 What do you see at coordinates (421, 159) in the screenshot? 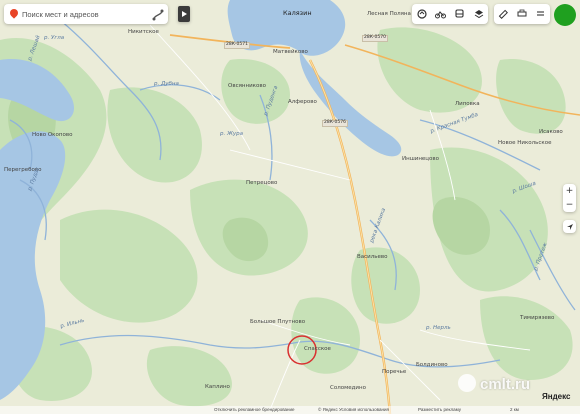
I see `village-label-inshinetsovo: Иншинецово` at bounding box center [421, 159].